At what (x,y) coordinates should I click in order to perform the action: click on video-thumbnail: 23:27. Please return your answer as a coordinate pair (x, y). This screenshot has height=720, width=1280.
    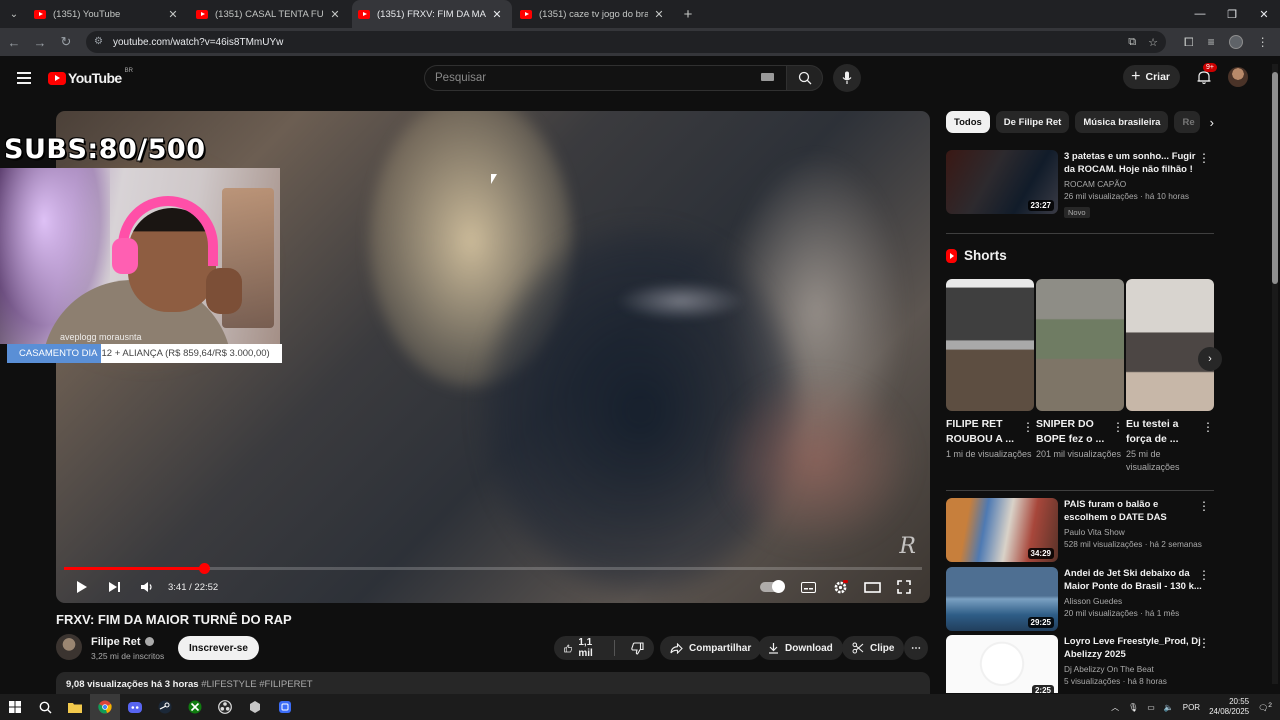
    Looking at the image, I should click on (1002, 182).